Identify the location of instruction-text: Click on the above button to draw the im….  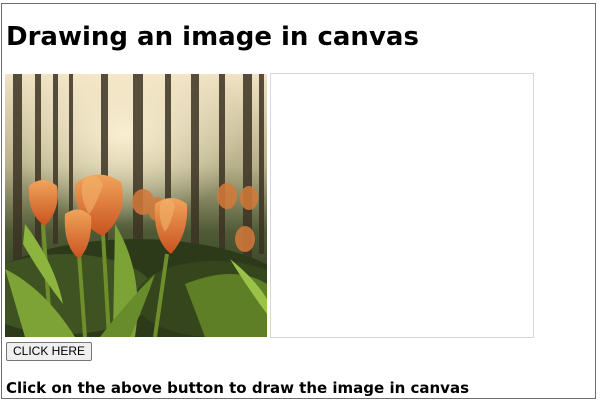
(238, 388).